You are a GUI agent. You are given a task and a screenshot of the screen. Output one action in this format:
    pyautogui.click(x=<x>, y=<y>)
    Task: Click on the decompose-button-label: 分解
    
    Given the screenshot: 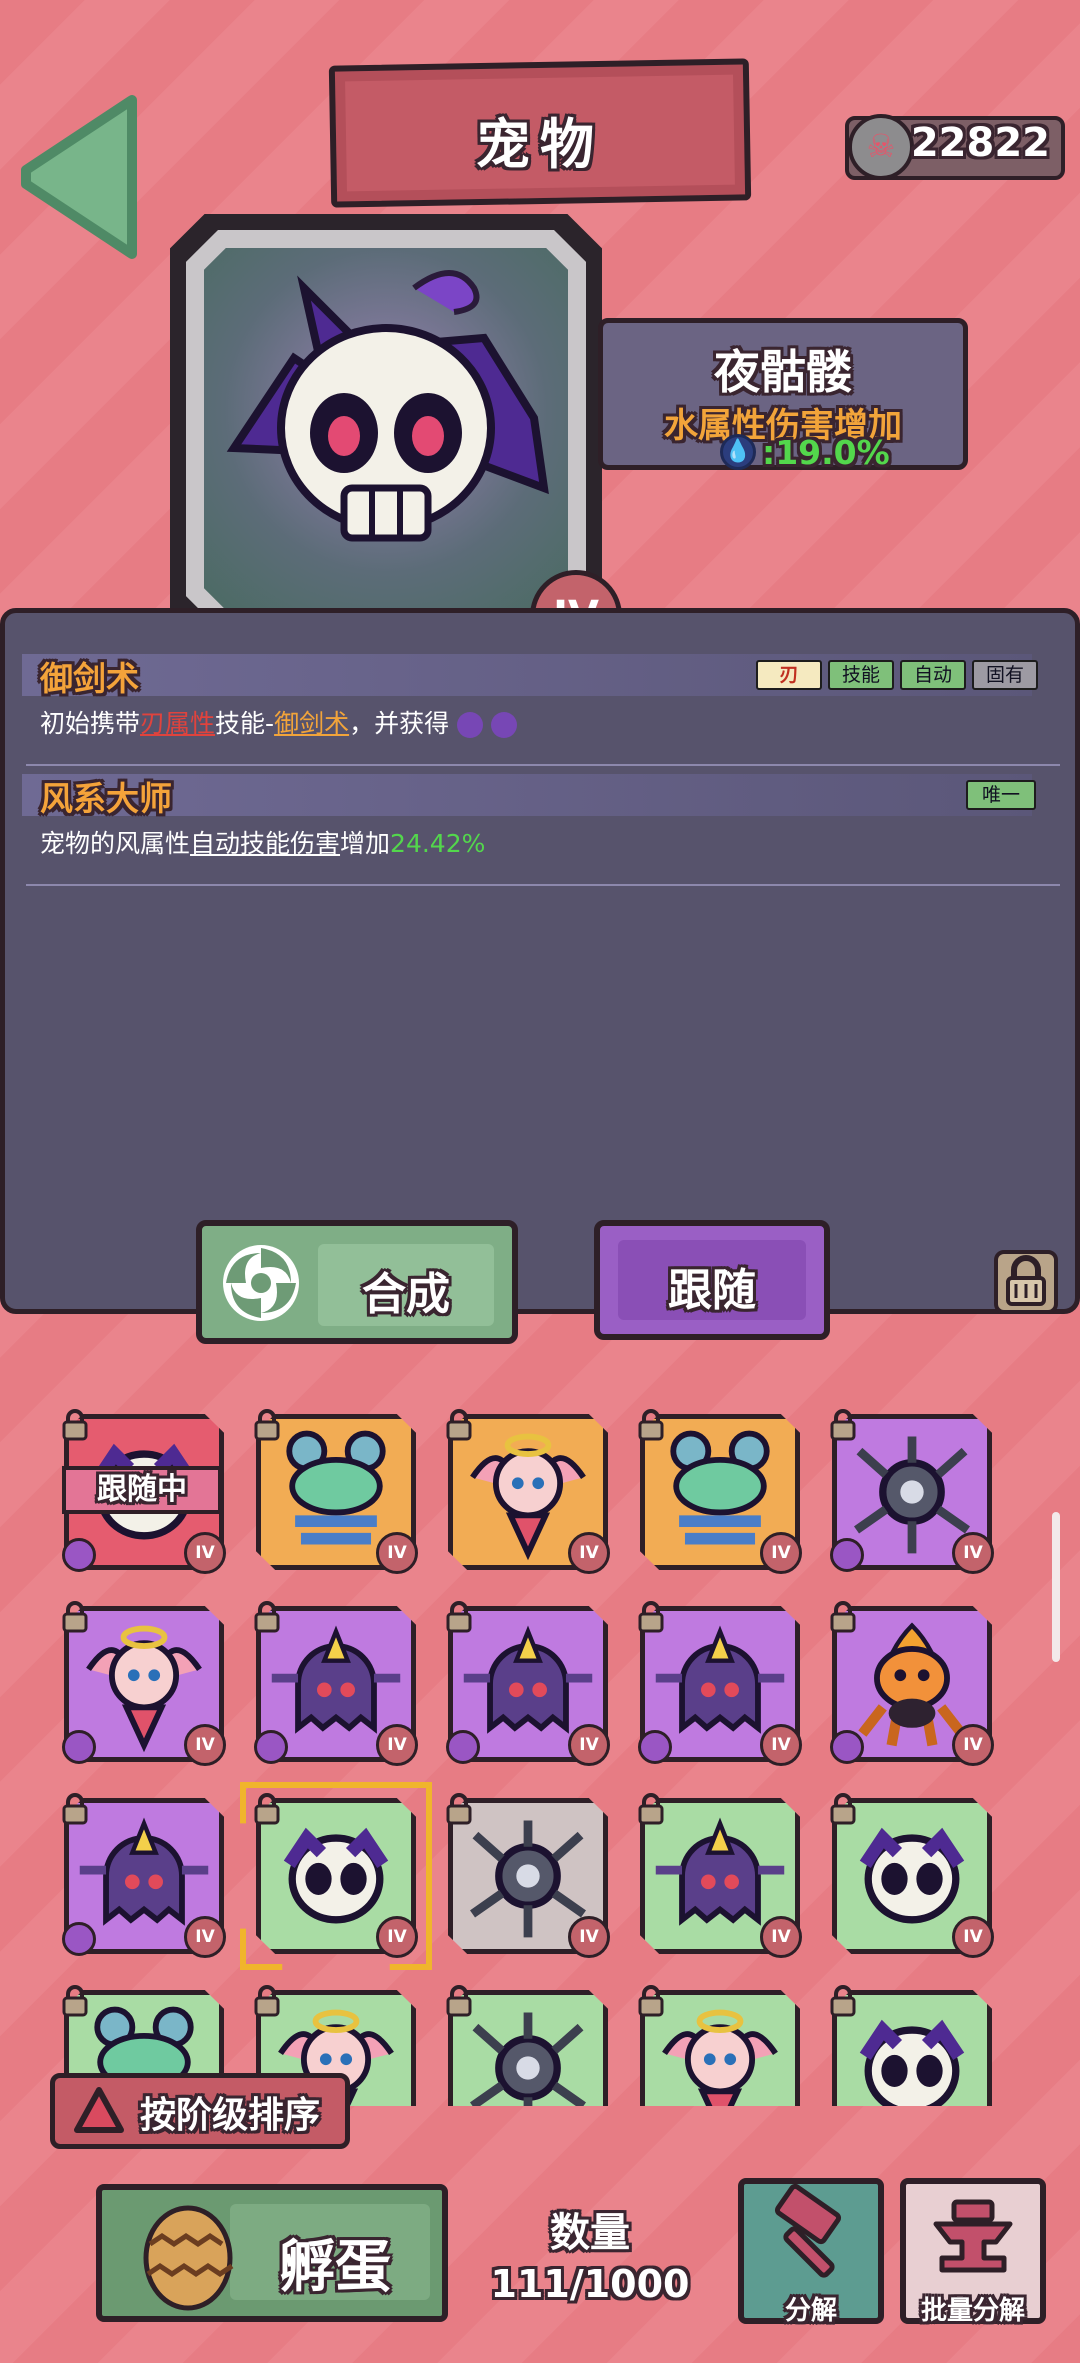 What is the action you would take?
    pyautogui.click(x=810, y=2311)
    